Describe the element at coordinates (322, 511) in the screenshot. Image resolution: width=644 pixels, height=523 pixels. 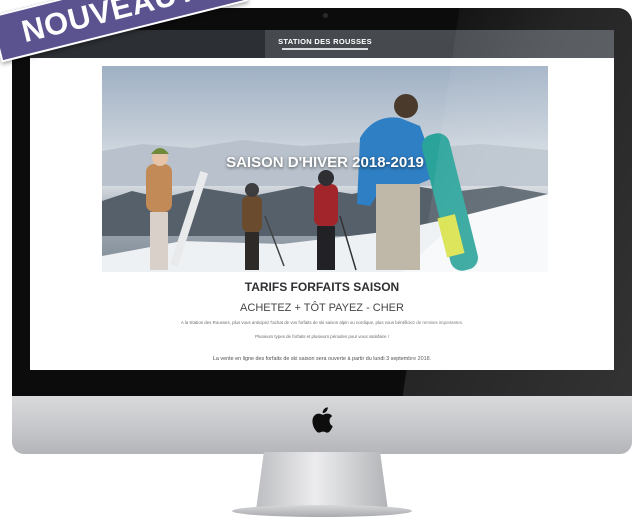
I see `monitor-foot` at that location.